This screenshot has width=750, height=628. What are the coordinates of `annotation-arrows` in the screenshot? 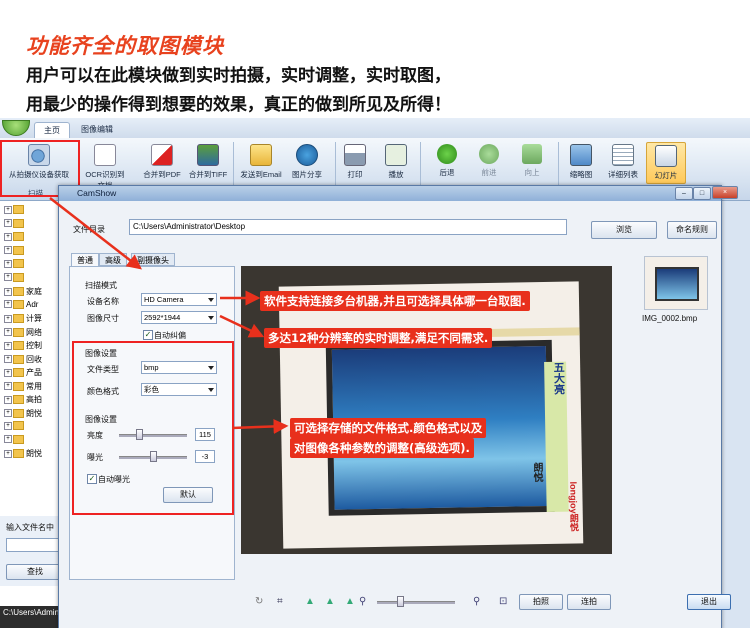 It's located at (169, 315).